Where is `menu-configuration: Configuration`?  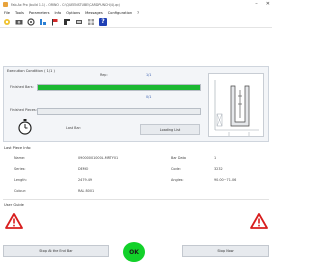 menu-configuration: Configuration is located at coordinates (120, 13).